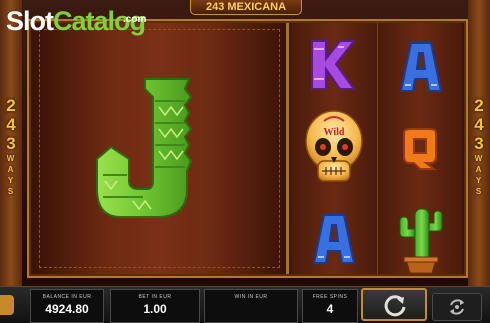 The width and height of the screenshot is (490, 323). I want to click on symbol-cactus, so click(421, 241).